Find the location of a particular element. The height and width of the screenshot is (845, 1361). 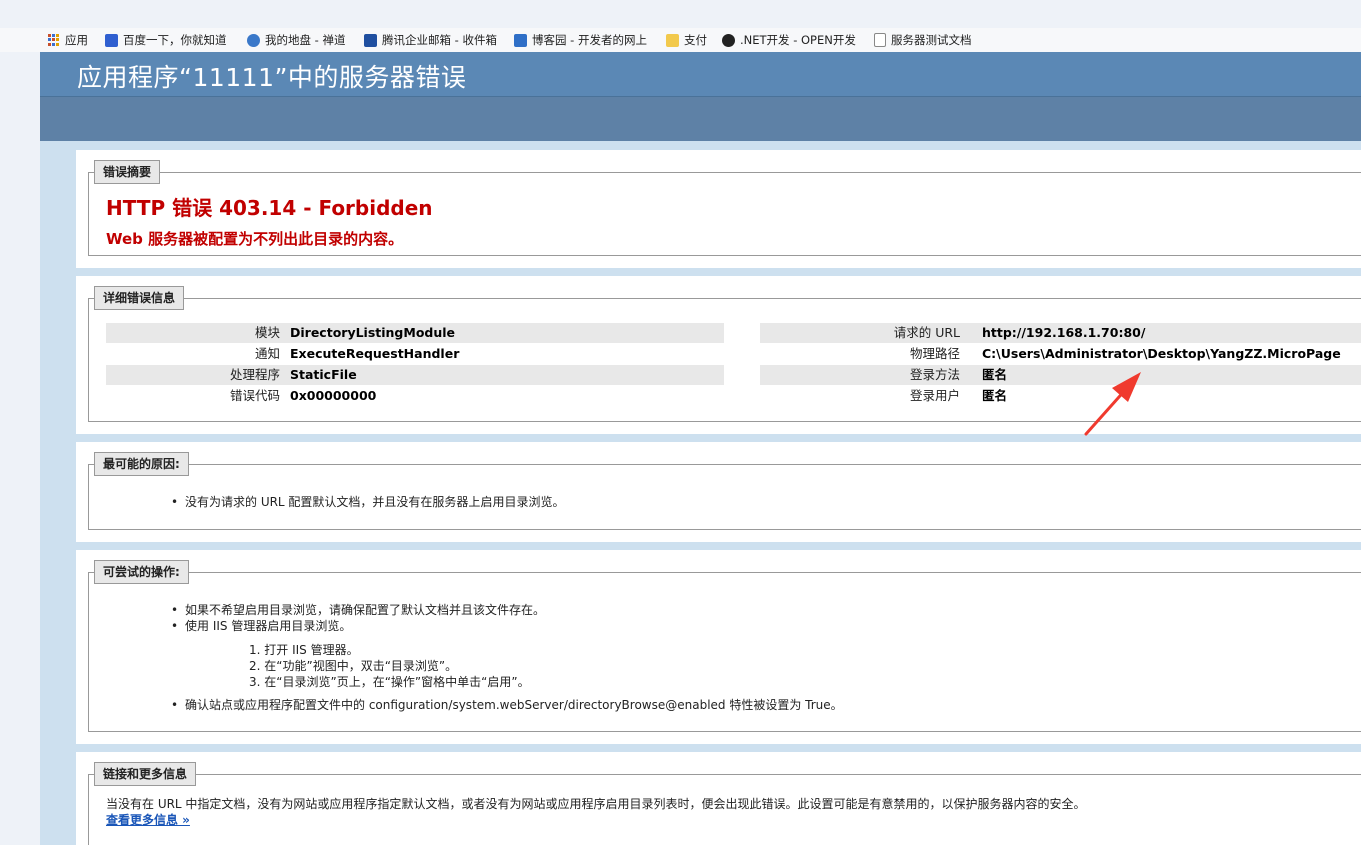

detail-value: DirectoryListingModule is located at coordinates (373, 332).